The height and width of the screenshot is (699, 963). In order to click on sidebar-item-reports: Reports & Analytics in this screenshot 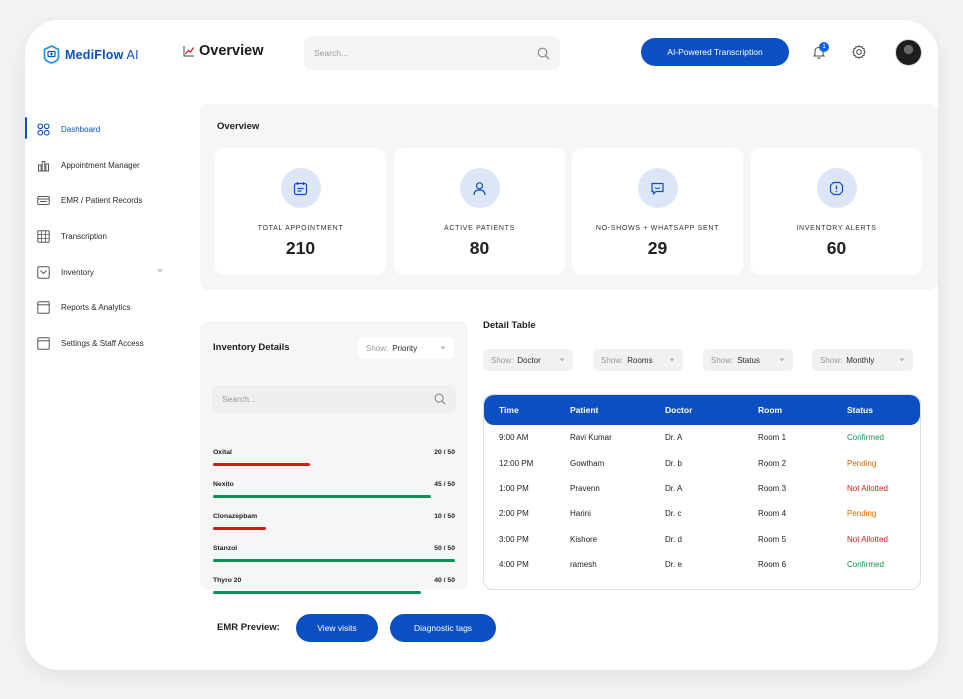, I will do `click(105, 308)`.